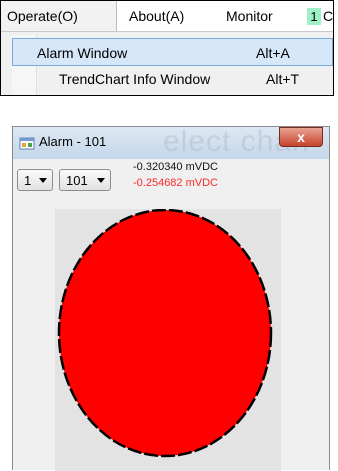 The width and height of the screenshot is (338, 471). I want to click on menu-item-shortcut: Alt+T, so click(283, 79).